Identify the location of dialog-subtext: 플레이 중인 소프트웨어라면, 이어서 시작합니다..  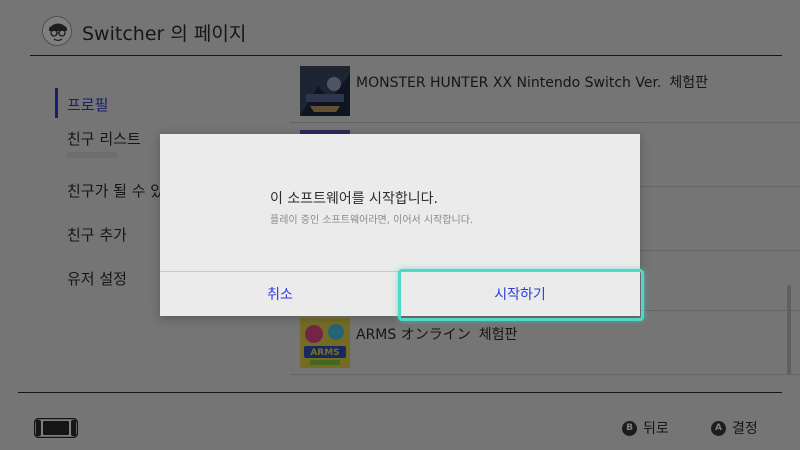
(372, 220).